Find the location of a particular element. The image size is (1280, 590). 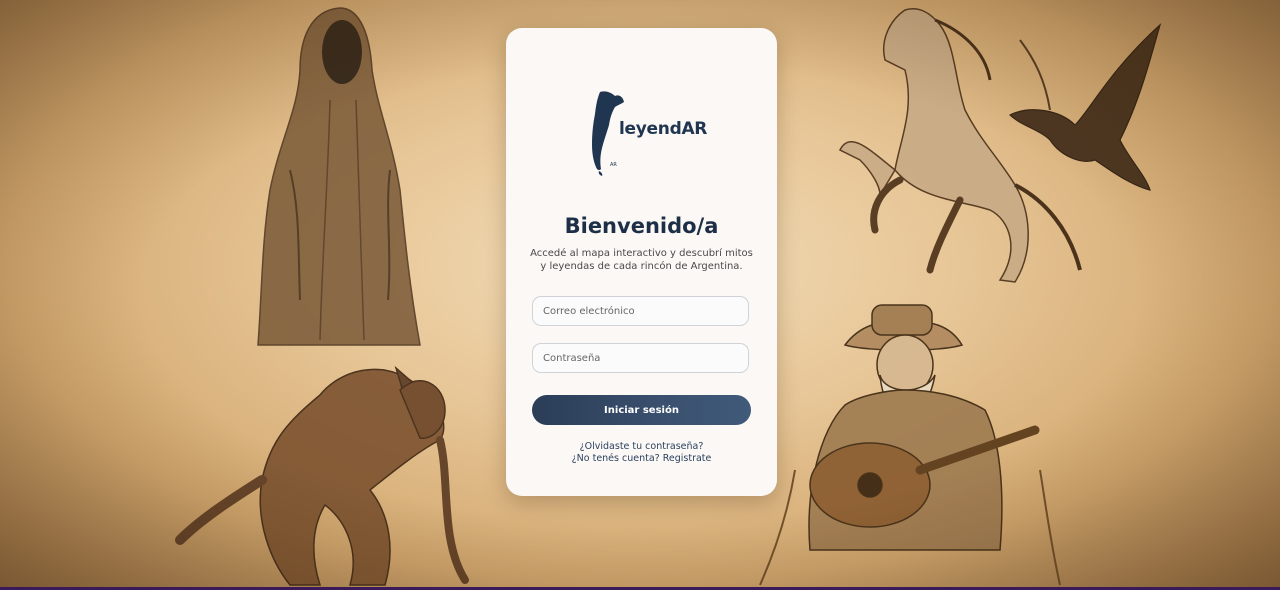

page-title: Bienvenido/a is located at coordinates (641, 226).